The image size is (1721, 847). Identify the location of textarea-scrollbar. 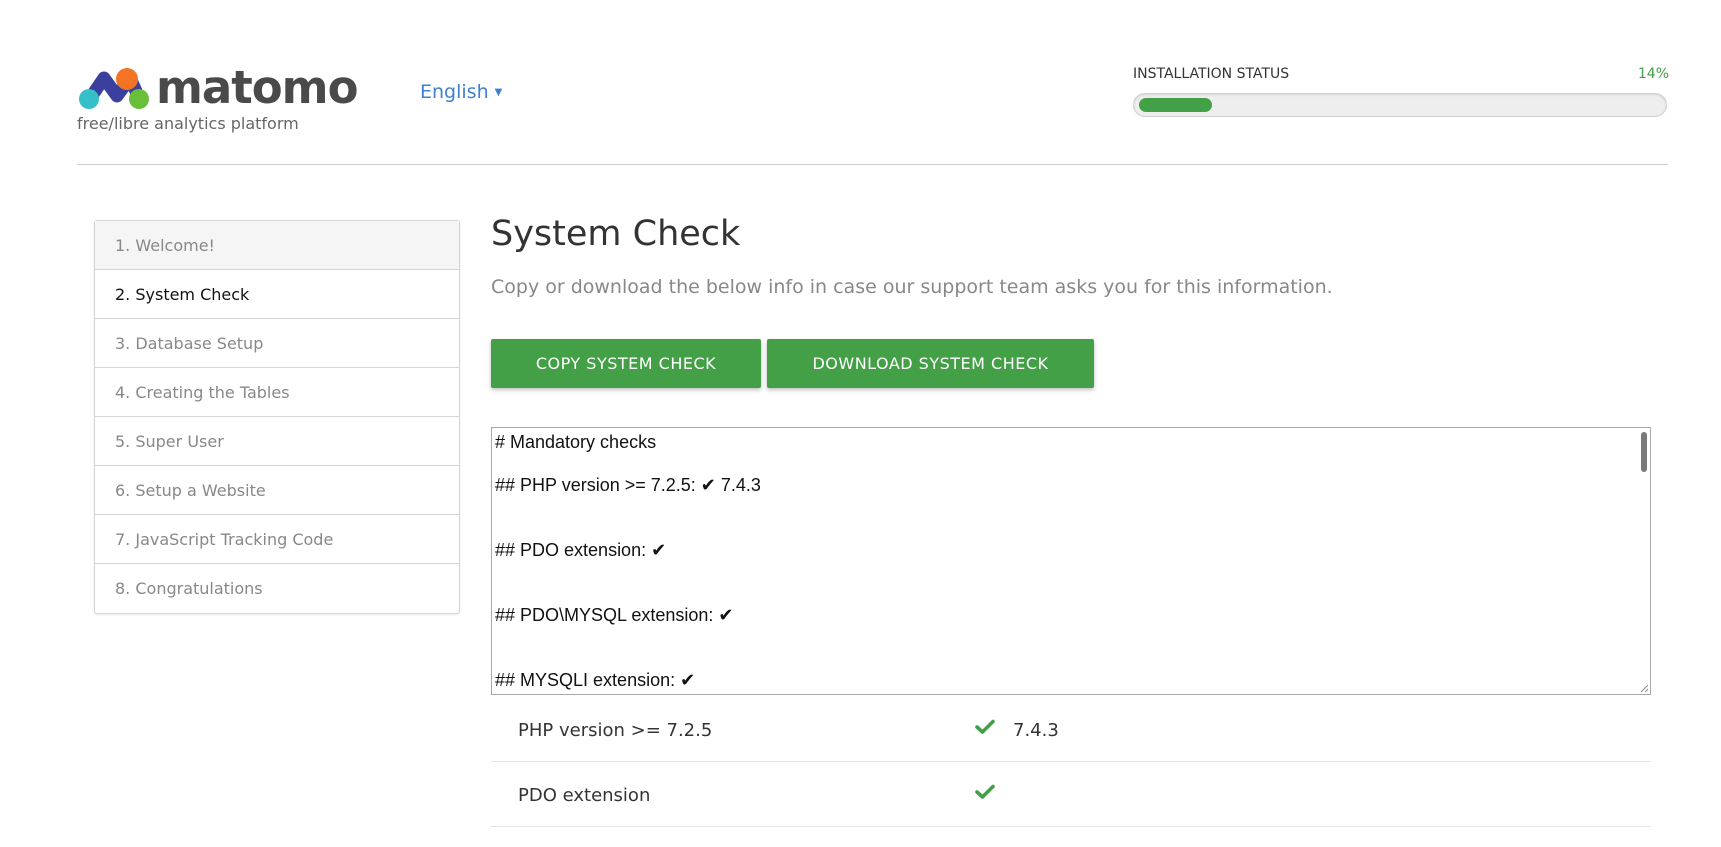
(1644, 452).